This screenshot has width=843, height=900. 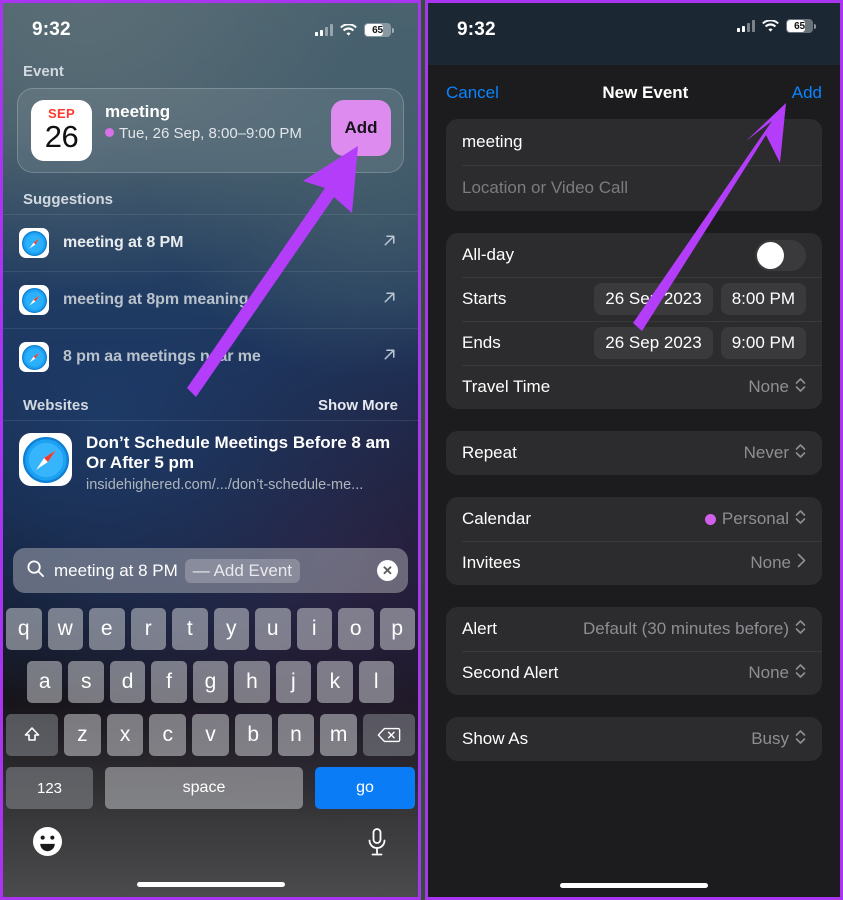 I want to click on second-alert-value: None, so click(x=768, y=672).